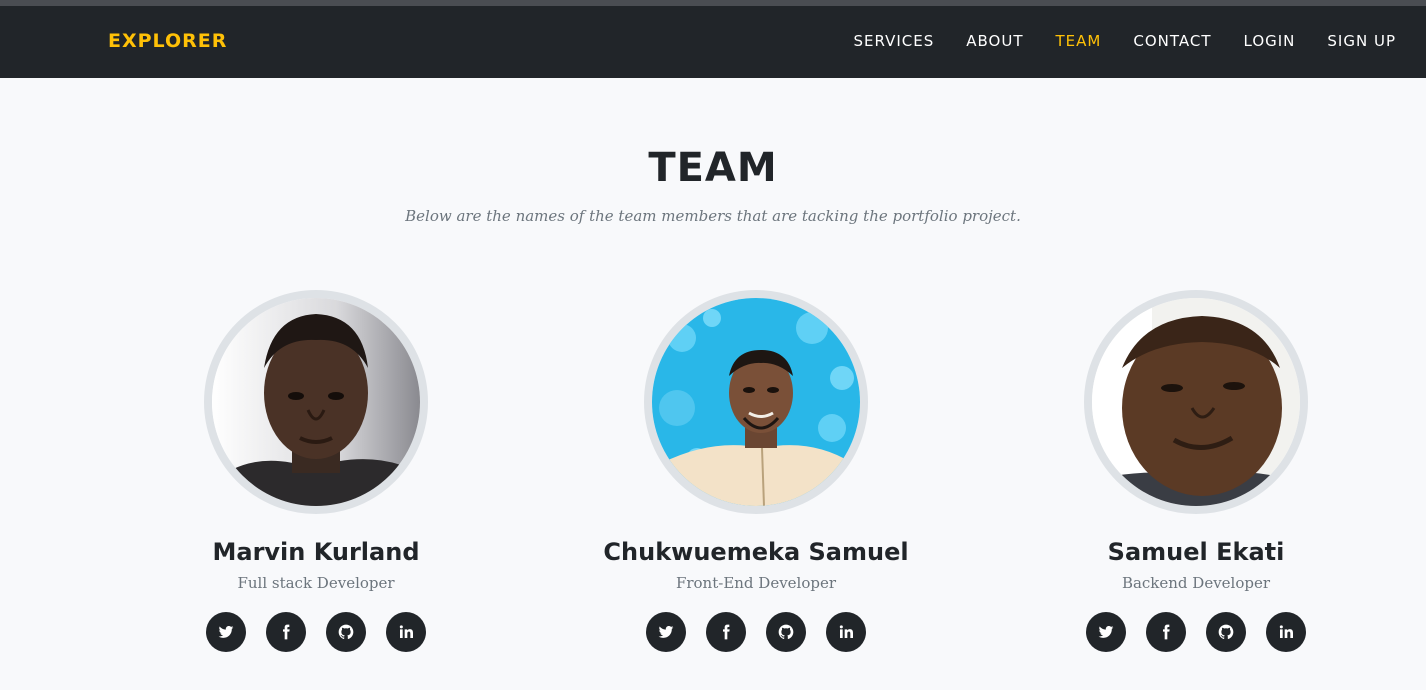 This screenshot has height=690, width=1426. What do you see at coordinates (1361, 41) in the screenshot?
I see `nav-sign-up: SIGN UP` at bounding box center [1361, 41].